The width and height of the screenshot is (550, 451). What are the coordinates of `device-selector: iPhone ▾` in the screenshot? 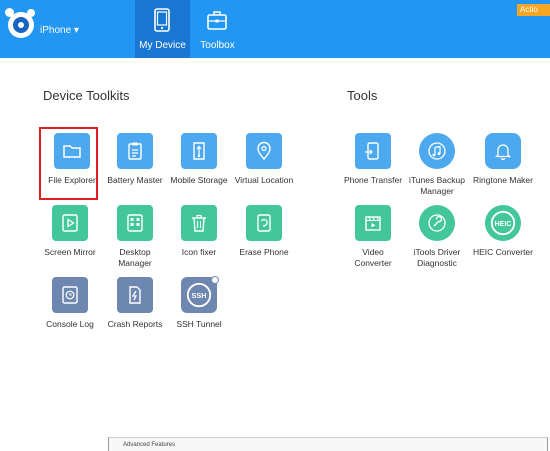 It's located at (59, 30).